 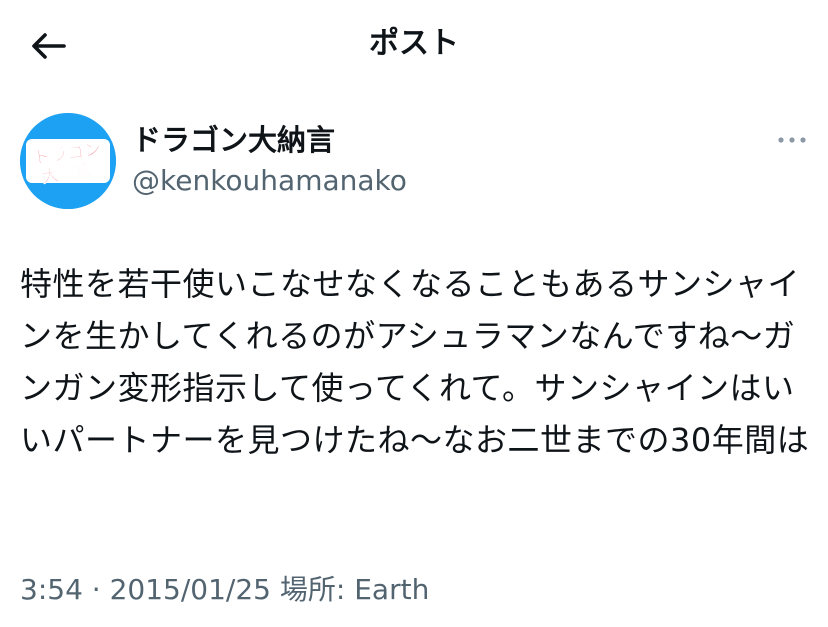 I want to click on author-handle: @kenkouhamanako, so click(x=269, y=181).